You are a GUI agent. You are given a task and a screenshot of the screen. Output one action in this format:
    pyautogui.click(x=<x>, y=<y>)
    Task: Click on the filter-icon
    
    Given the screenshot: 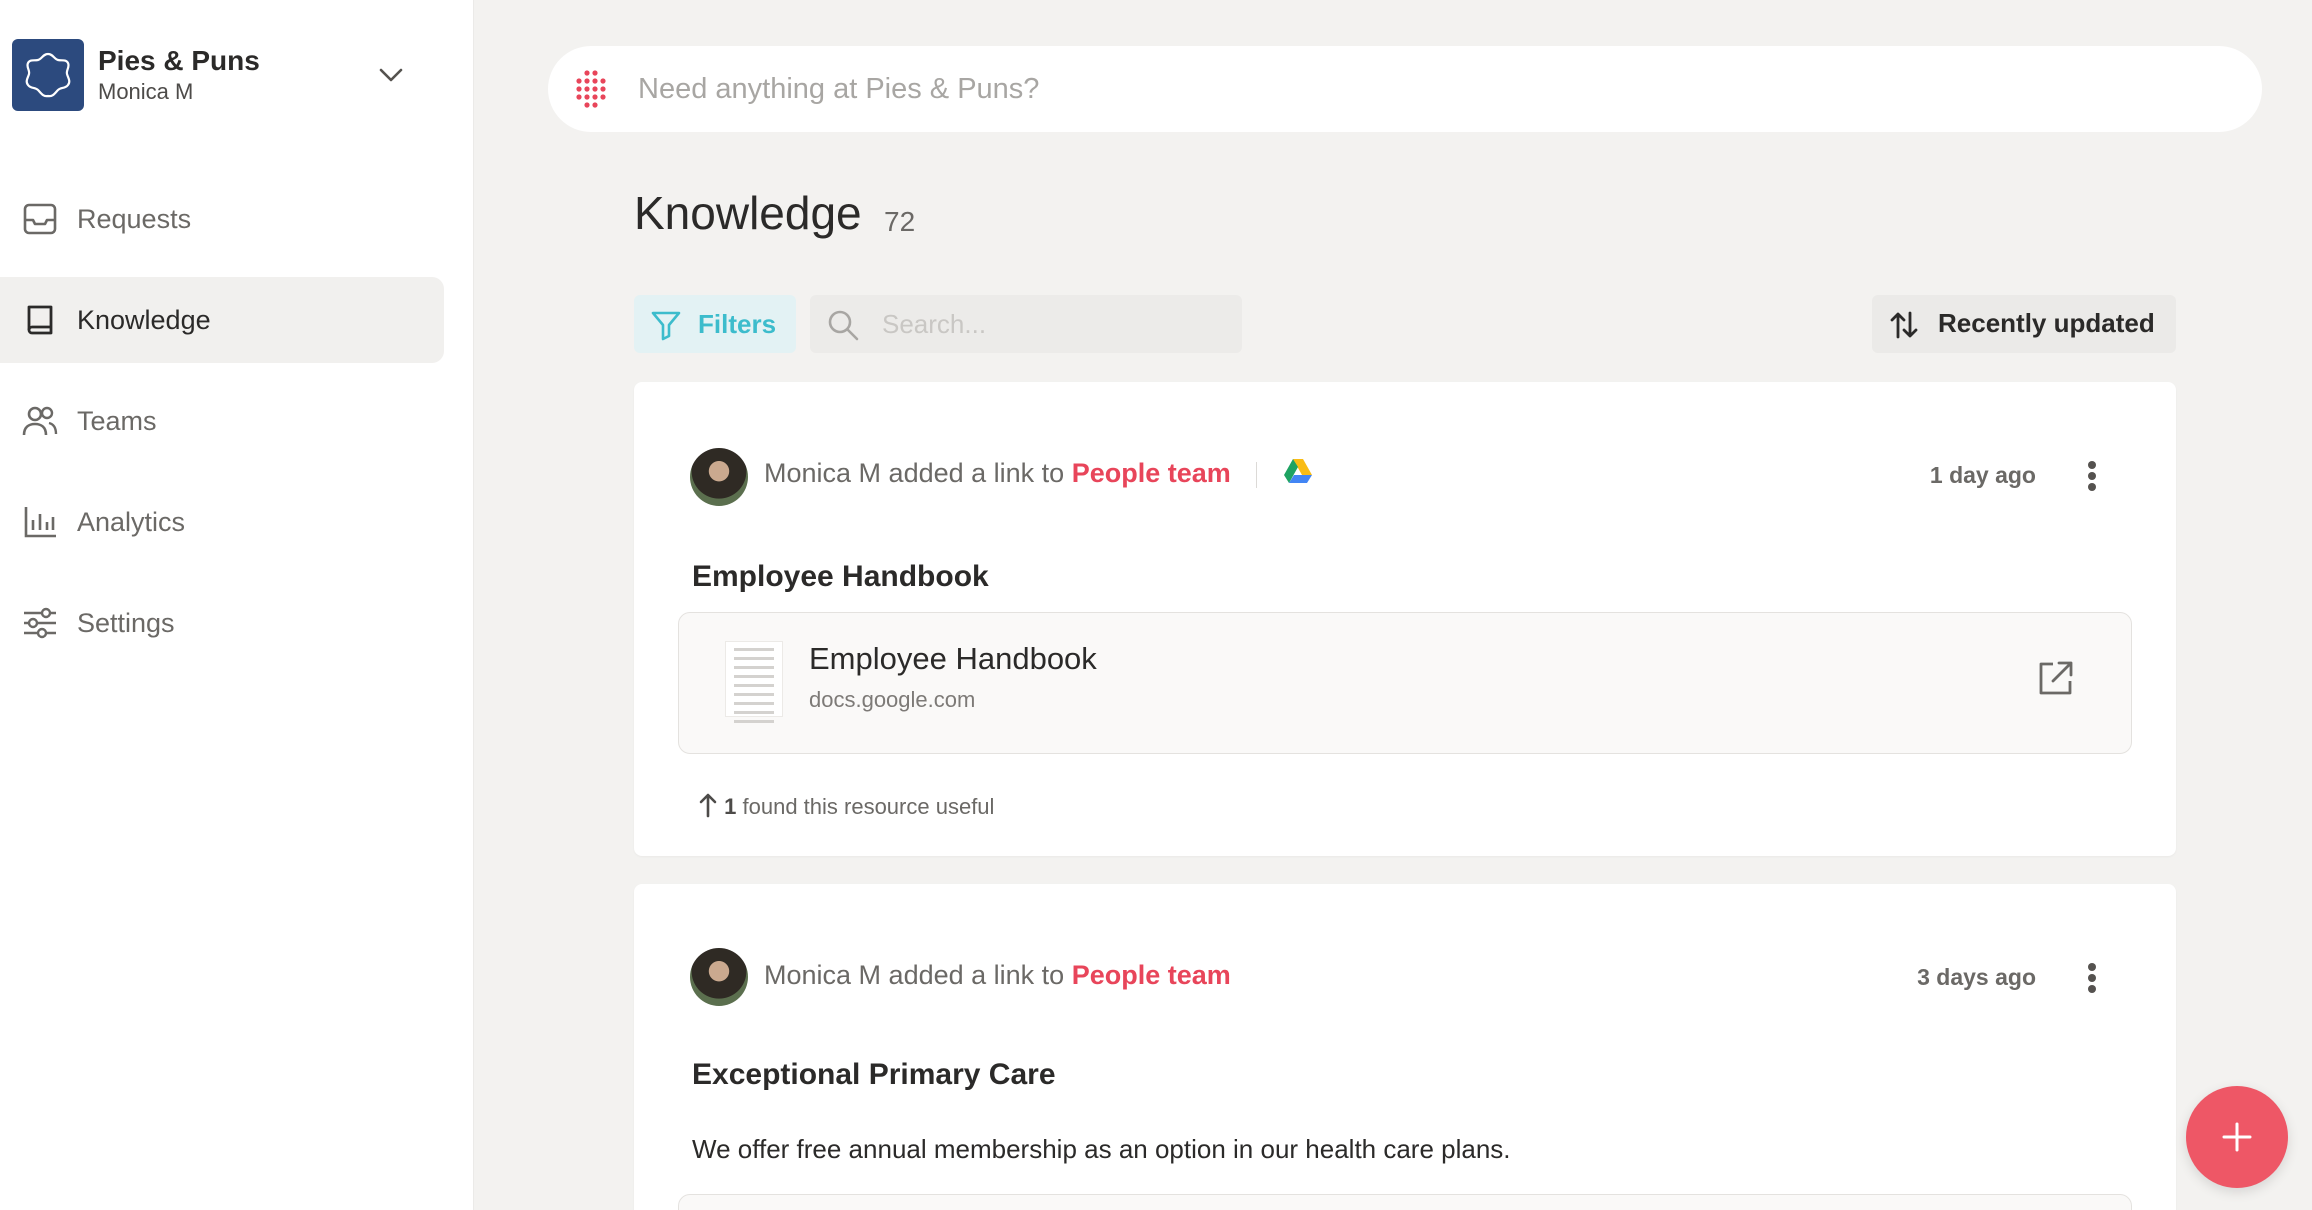 What is the action you would take?
    pyautogui.click(x=666, y=327)
    